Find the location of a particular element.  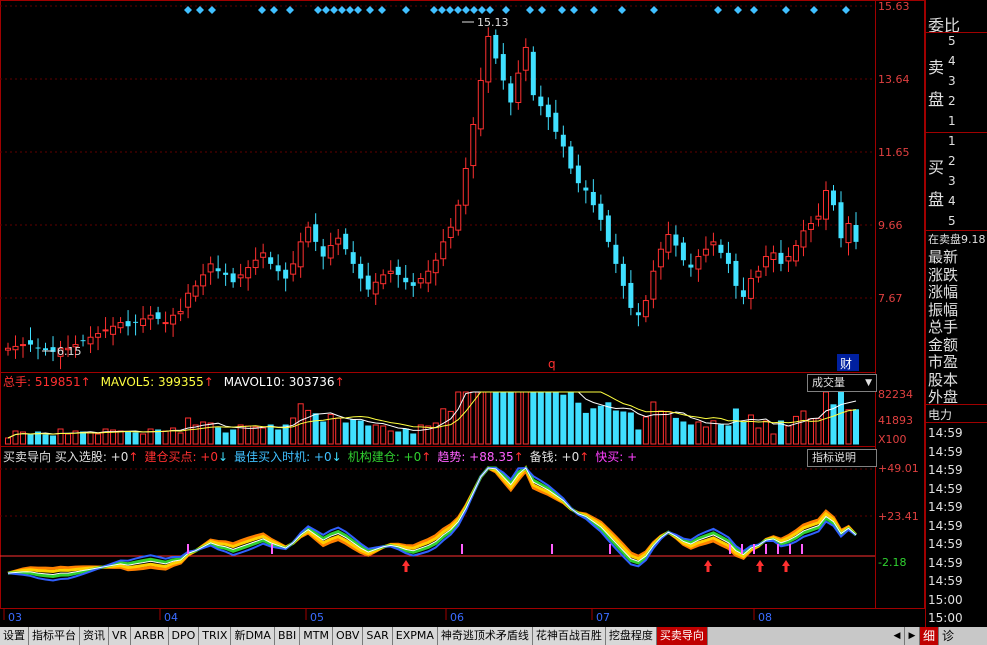

volume-dropdown: 成交量 ▼ is located at coordinates (842, 383).